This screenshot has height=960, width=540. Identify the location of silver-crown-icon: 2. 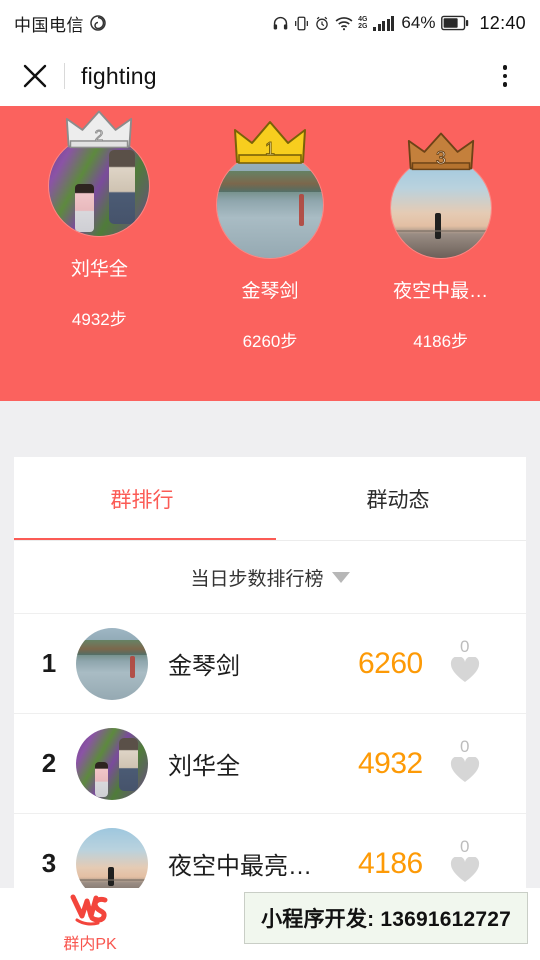
(99, 129).